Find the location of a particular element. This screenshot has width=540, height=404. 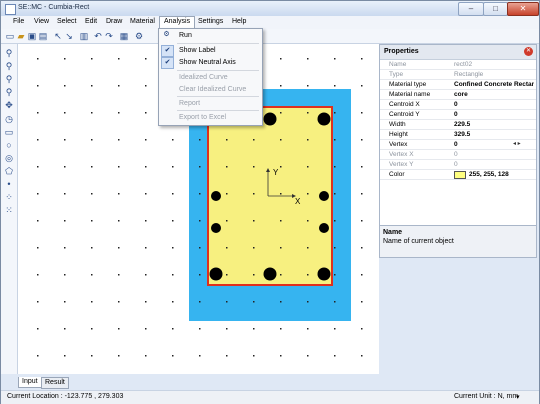

property-row: Material name core is located at coordinates (458, 95).